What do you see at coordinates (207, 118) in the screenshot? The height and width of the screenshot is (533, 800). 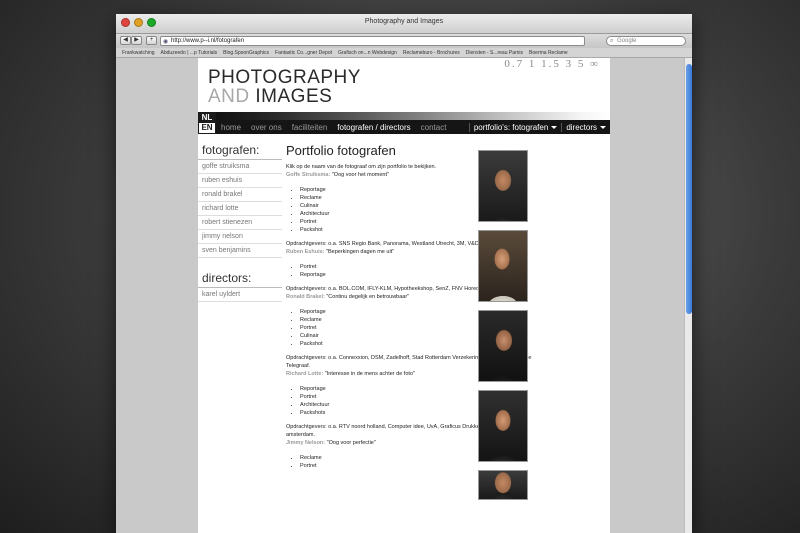 I see `lang-nl-button: NL` at bounding box center [207, 118].